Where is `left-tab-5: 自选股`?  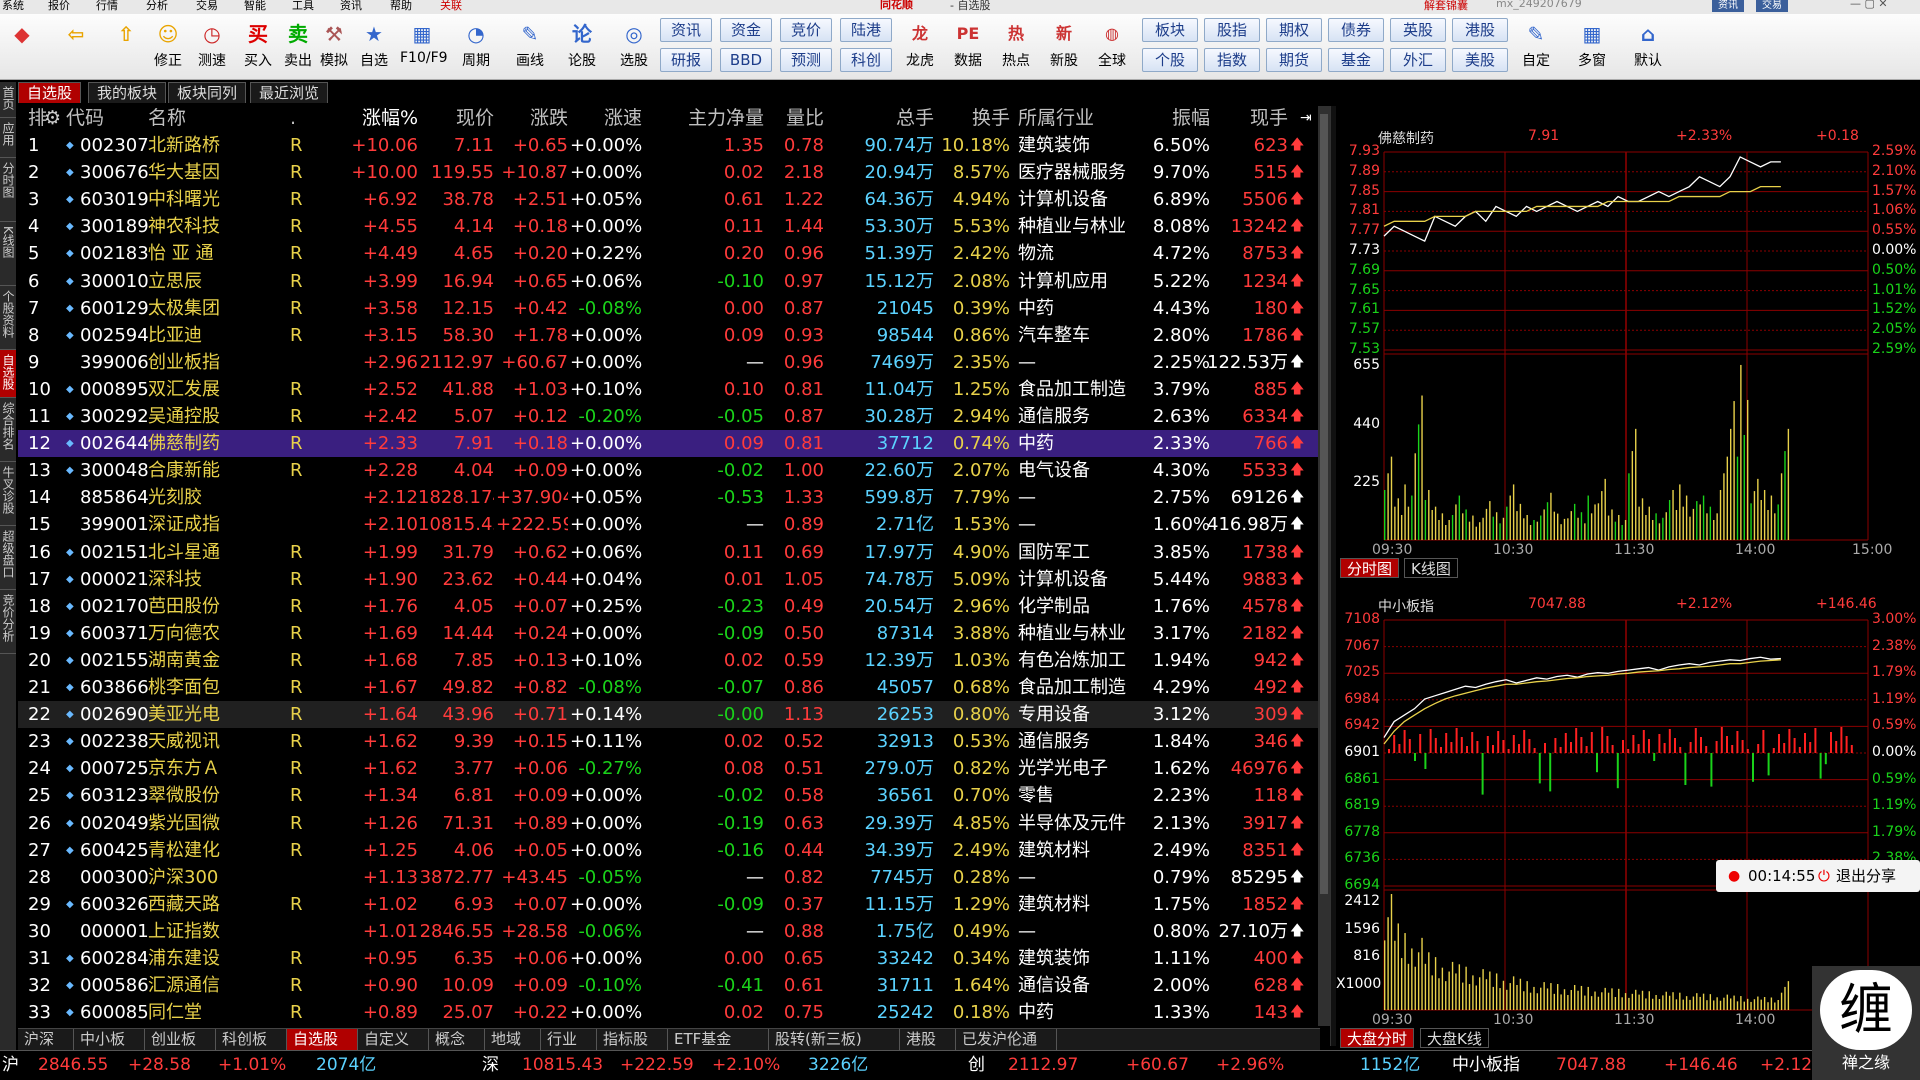 left-tab-5: 自选股 is located at coordinates (8, 374).